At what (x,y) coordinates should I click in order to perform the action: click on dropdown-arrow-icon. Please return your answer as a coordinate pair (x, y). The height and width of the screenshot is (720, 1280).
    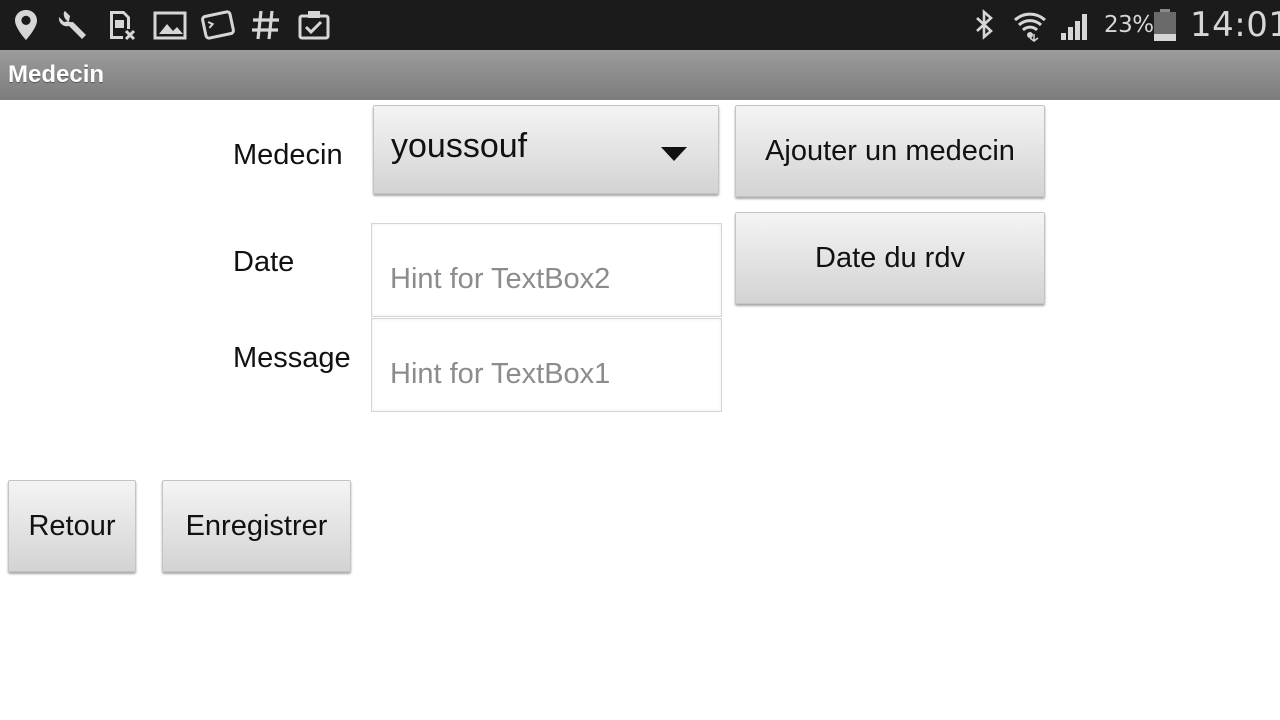
    Looking at the image, I should click on (674, 154).